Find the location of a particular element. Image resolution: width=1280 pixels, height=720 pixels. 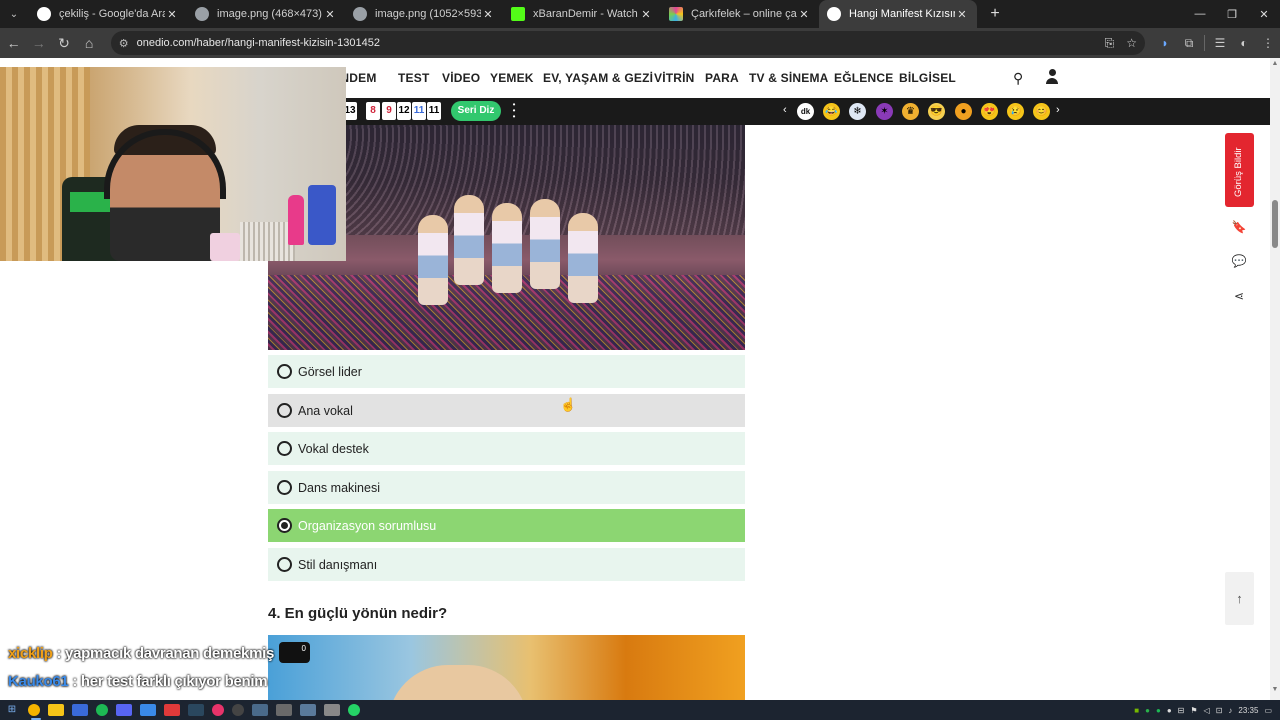

forward-icon: → is located at coordinates (38, 43).